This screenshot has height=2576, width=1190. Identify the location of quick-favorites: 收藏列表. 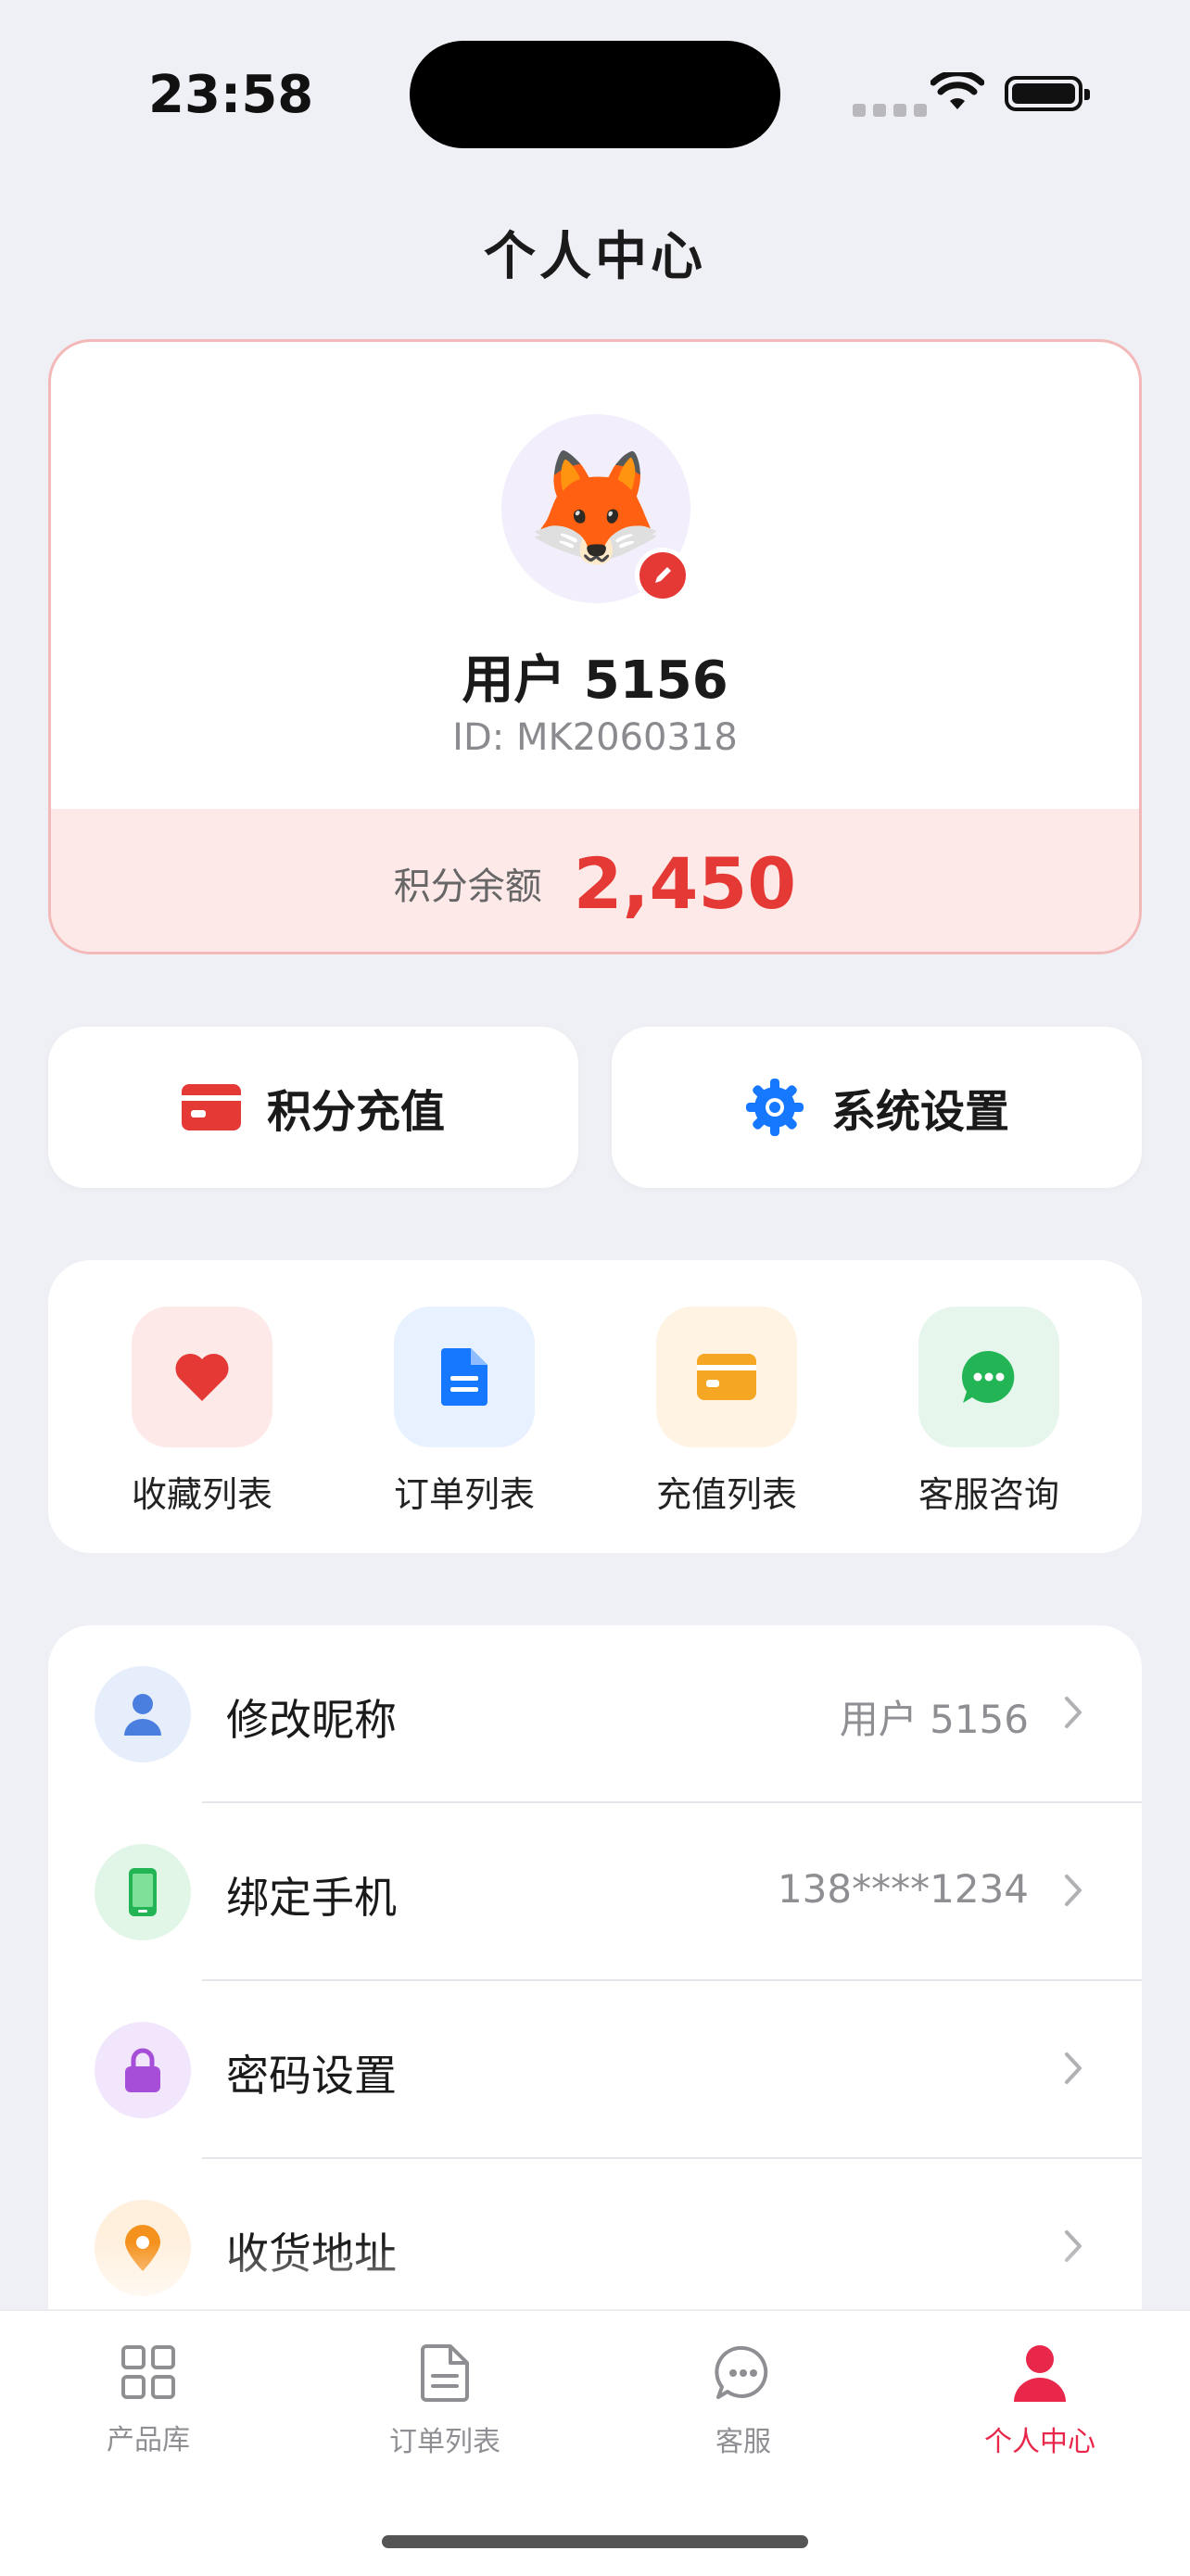
(202, 1412).